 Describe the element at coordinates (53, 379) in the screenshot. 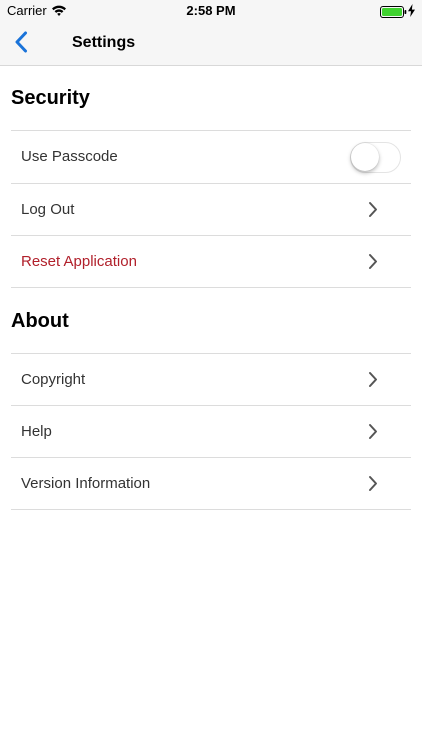

I see `row-label: Copyright` at that location.